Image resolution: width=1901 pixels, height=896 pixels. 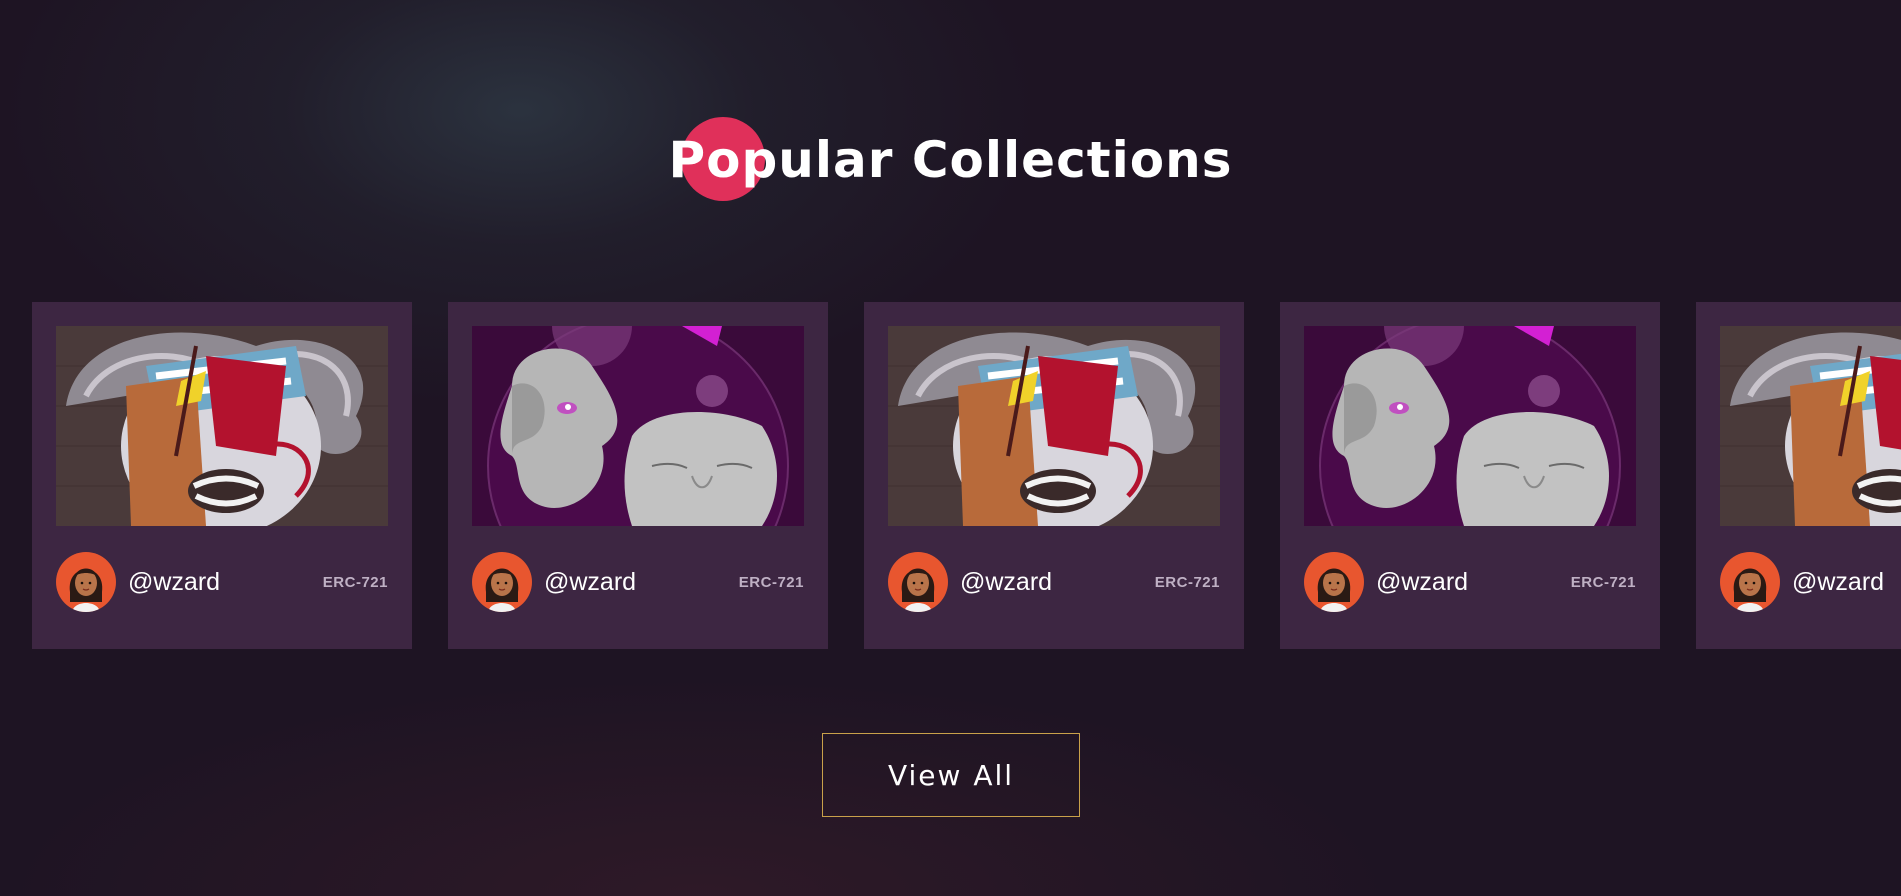 I want to click on view-all-button: View All, so click(x=951, y=775).